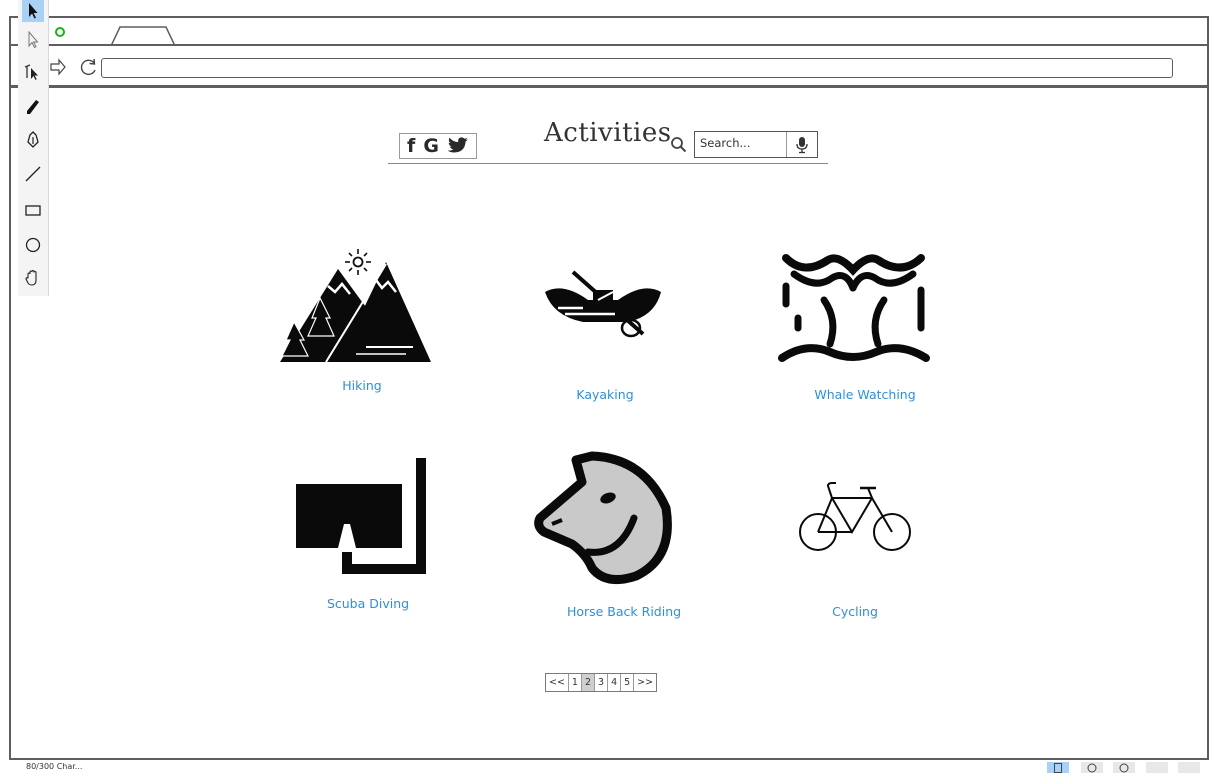  Describe the element at coordinates (33, 174) in the screenshot. I see `line-icon` at that location.